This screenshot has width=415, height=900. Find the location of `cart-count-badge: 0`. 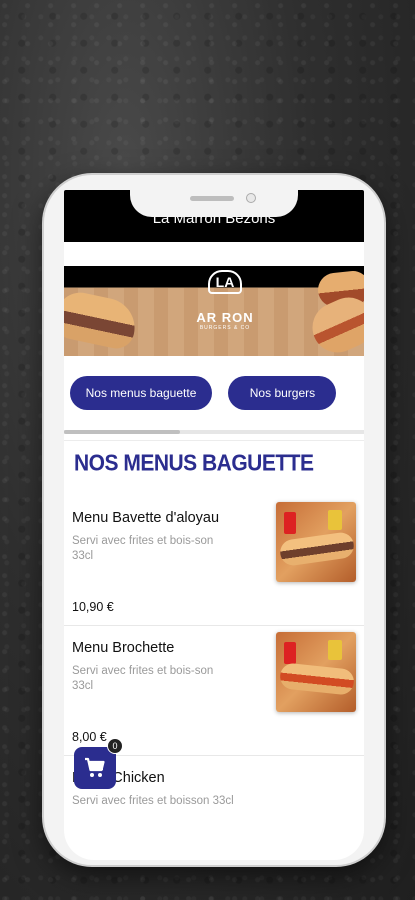

cart-count-badge: 0 is located at coordinates (115, 746).